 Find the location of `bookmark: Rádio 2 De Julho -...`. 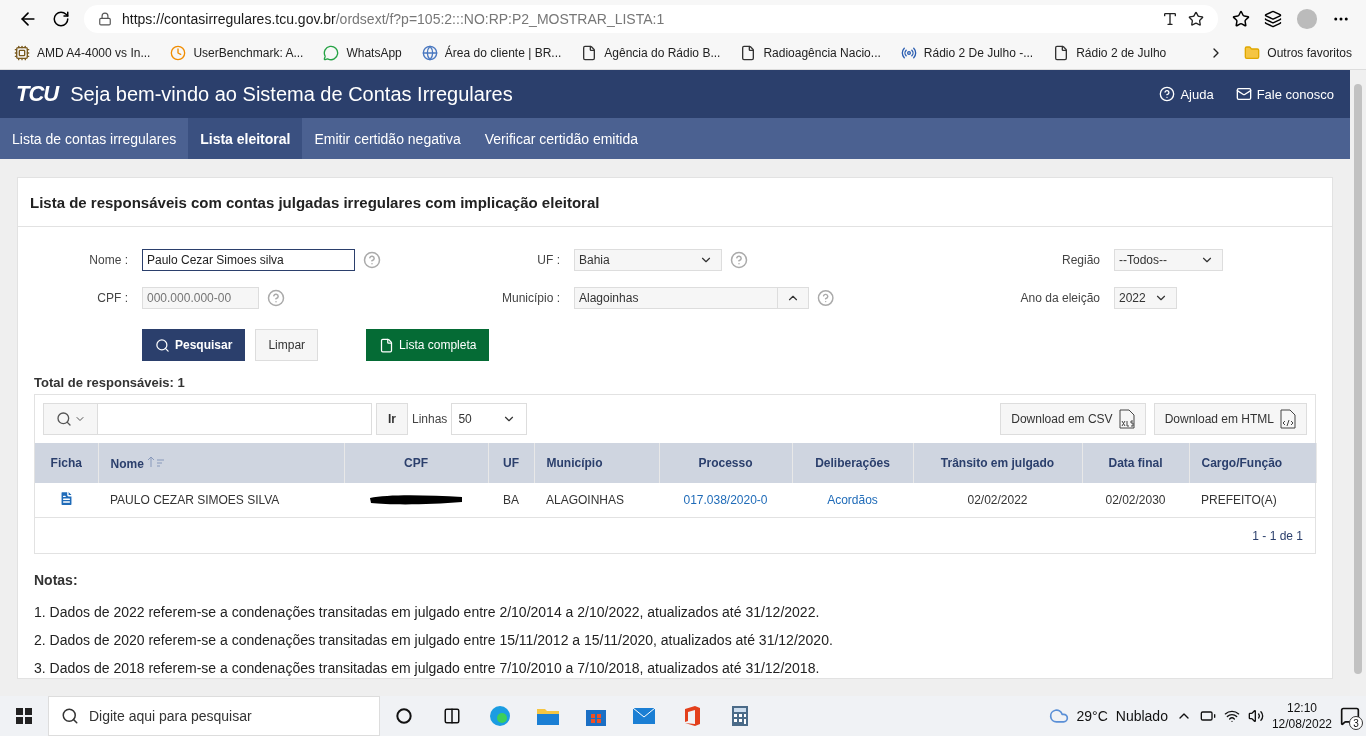

bookmark: Rádio 2 De Julho -... is located at coordinates (967, 53).